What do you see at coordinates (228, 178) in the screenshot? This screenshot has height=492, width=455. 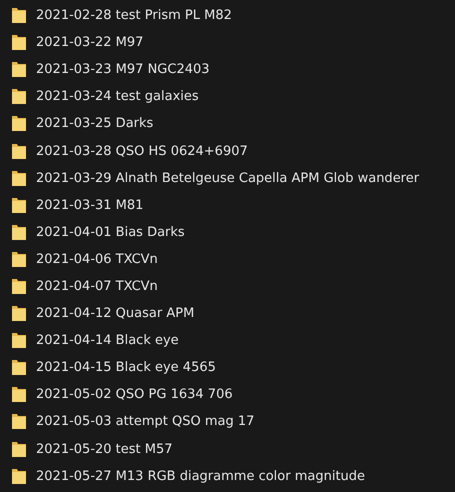 I see `folder-name: 2021-03-29 Alnath Betelgeuse Capella APM Glob wanderer` at bounding box center [228, 178].